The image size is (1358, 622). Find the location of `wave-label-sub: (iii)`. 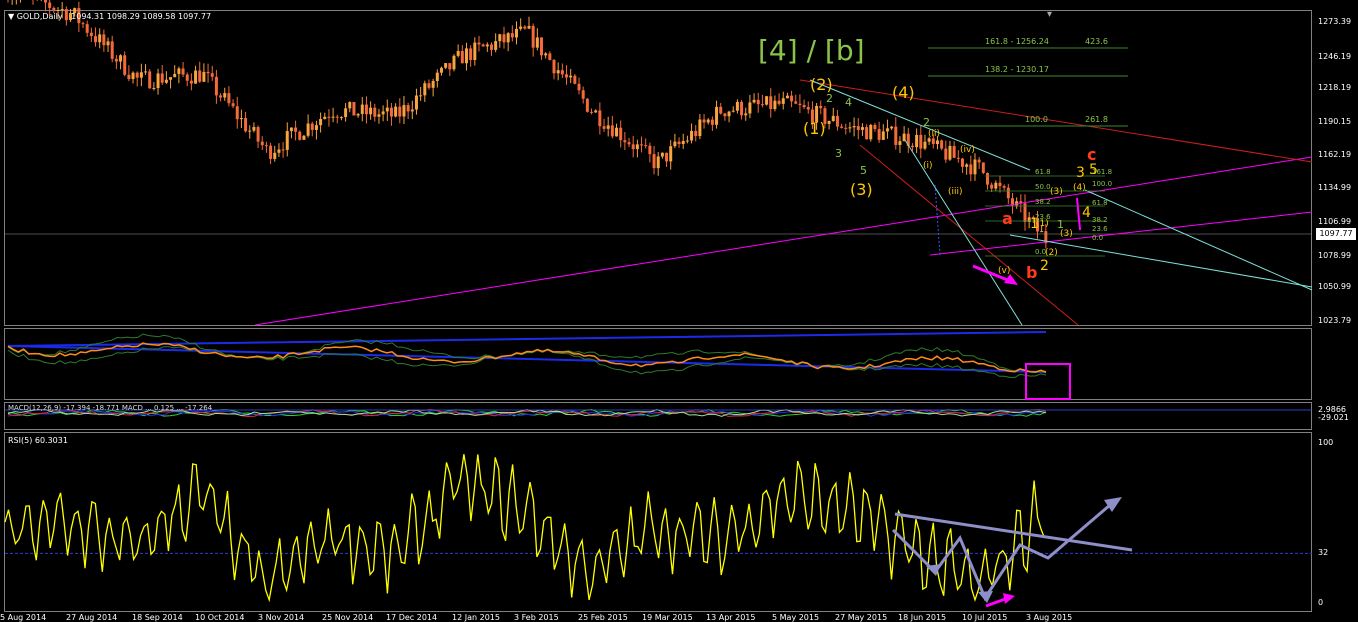

wave-label-sub: (iii) is located at coordinates (955, 192).